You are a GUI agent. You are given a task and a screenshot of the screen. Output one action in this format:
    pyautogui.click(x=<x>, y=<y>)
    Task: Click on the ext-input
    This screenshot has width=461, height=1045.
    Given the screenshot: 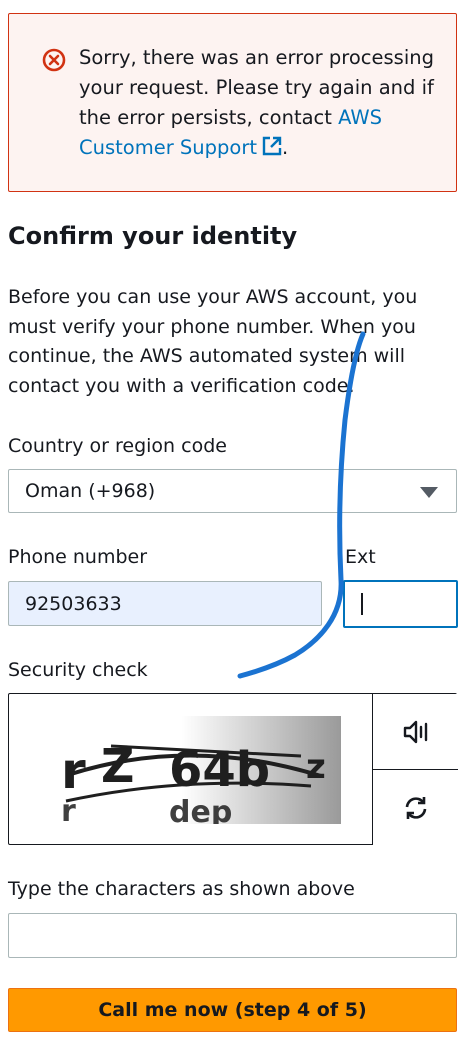 What is the action you would take?
    pyautogui.click(x=400, y=604)
    